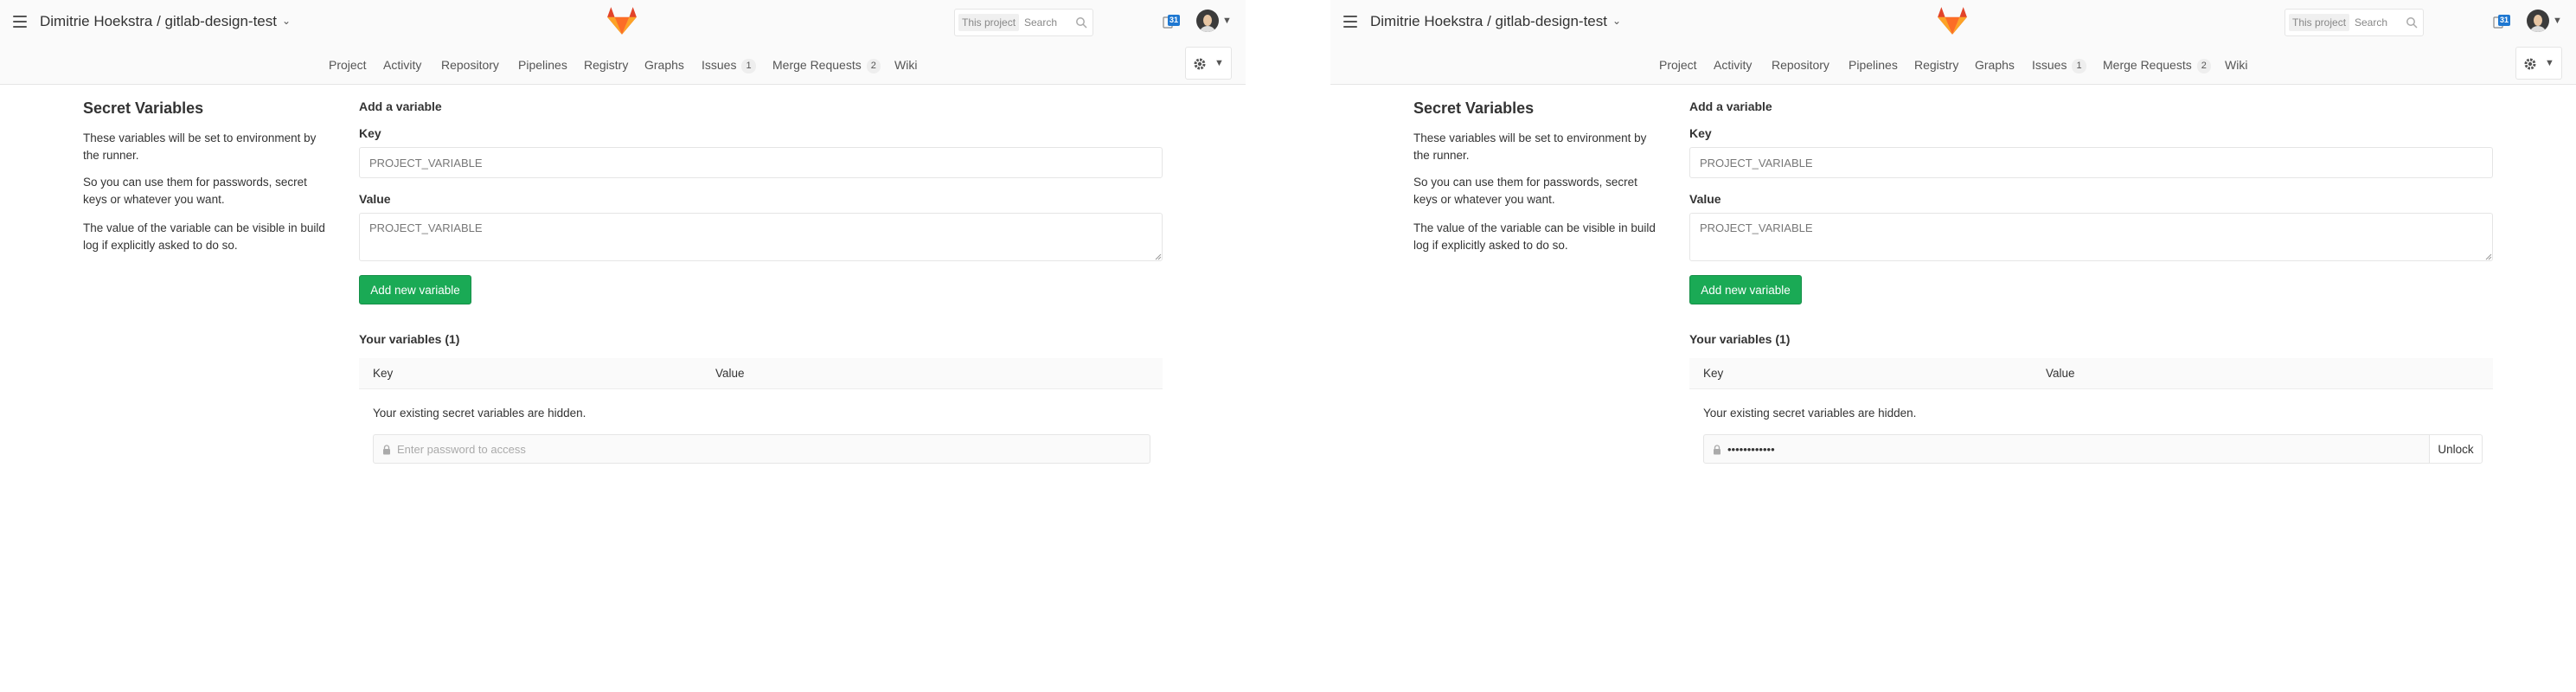 Image resolution: width=2576 pixels, height=692 pixels. I want to click on password-field: Unlock, so click(2093, 449).